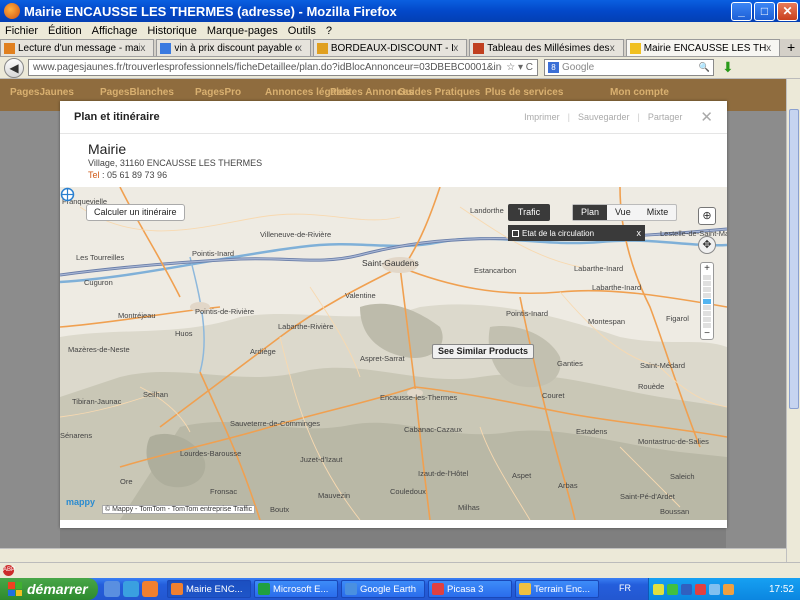  What do you see at coordinates (306, 326) in the screenshot?
I see `town-label: Labarthe-Rivière` at bounding box center [306, 326].